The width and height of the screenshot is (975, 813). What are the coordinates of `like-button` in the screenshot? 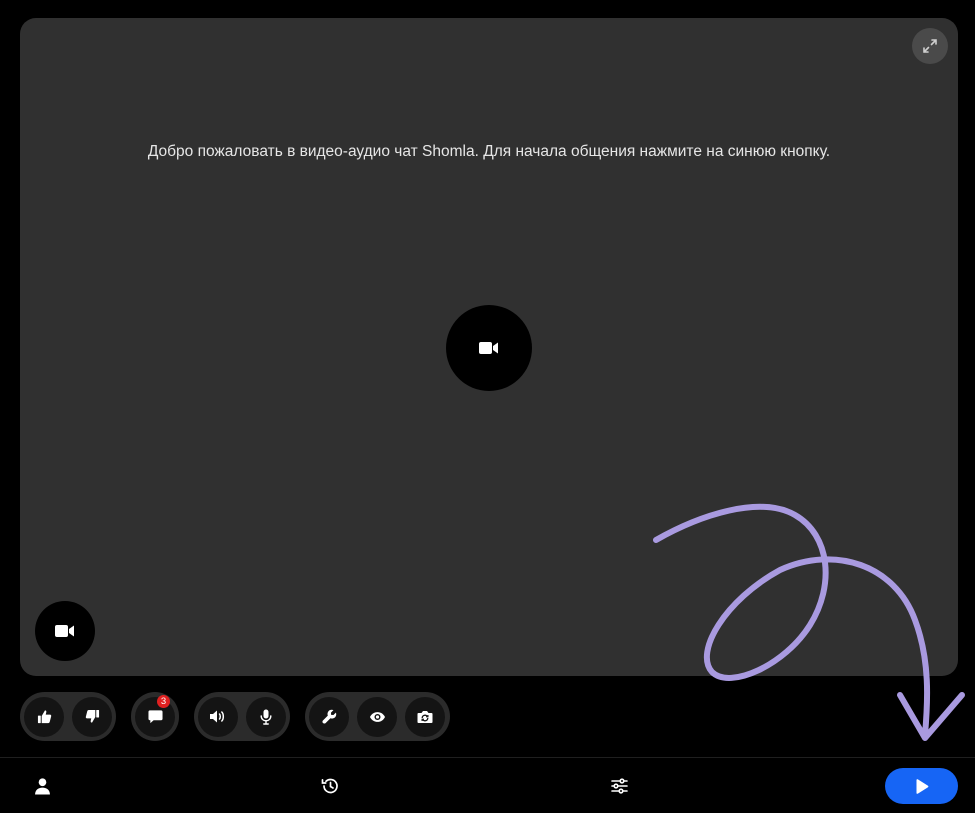 It's located at (44, 716).